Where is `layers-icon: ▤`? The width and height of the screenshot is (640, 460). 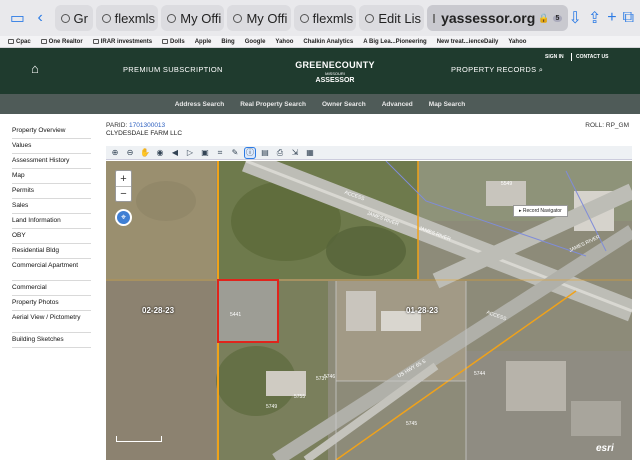 layers-icon: ▤ is located at coordinates (265, 153).